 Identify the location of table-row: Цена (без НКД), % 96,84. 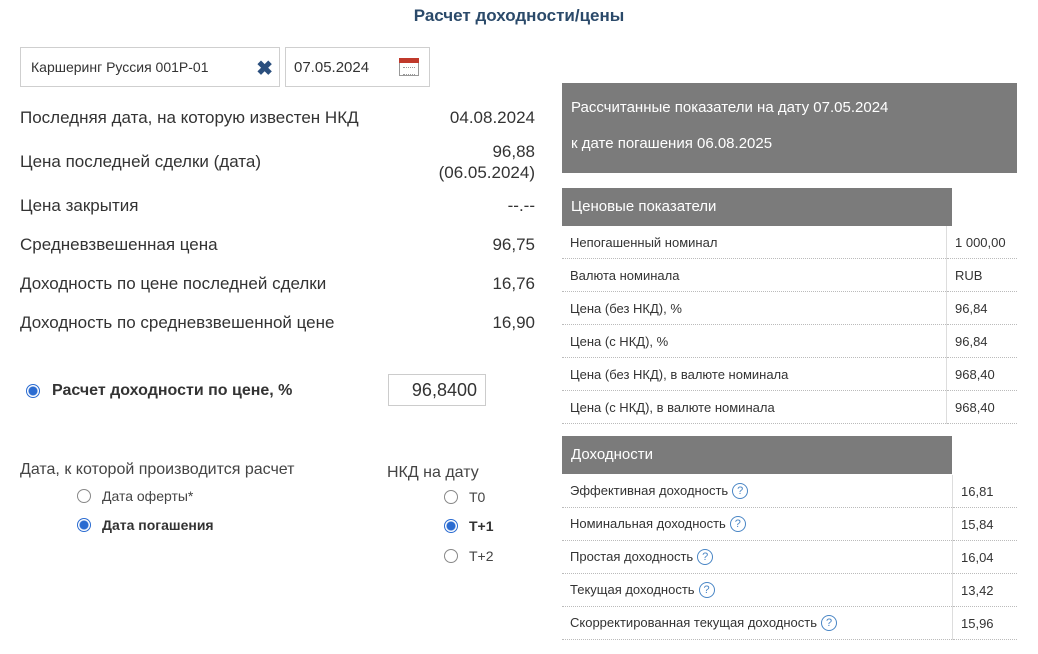
(789, 308).